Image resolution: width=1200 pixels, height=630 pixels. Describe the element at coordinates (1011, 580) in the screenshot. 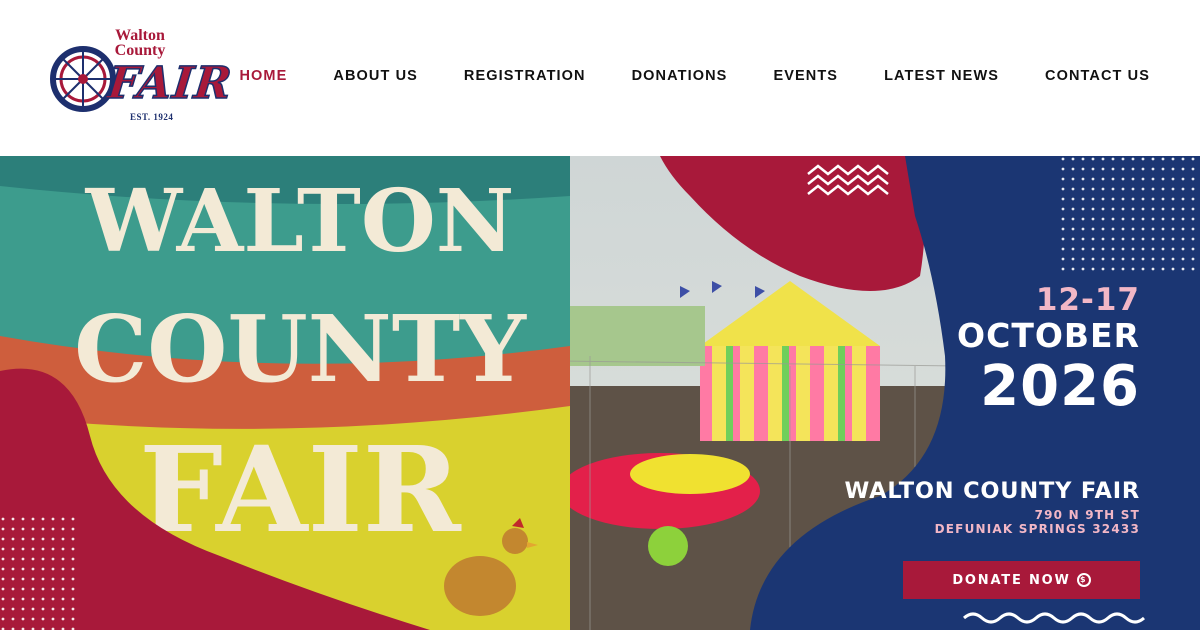

I see `donate-label: DONATE NOW` at that location.